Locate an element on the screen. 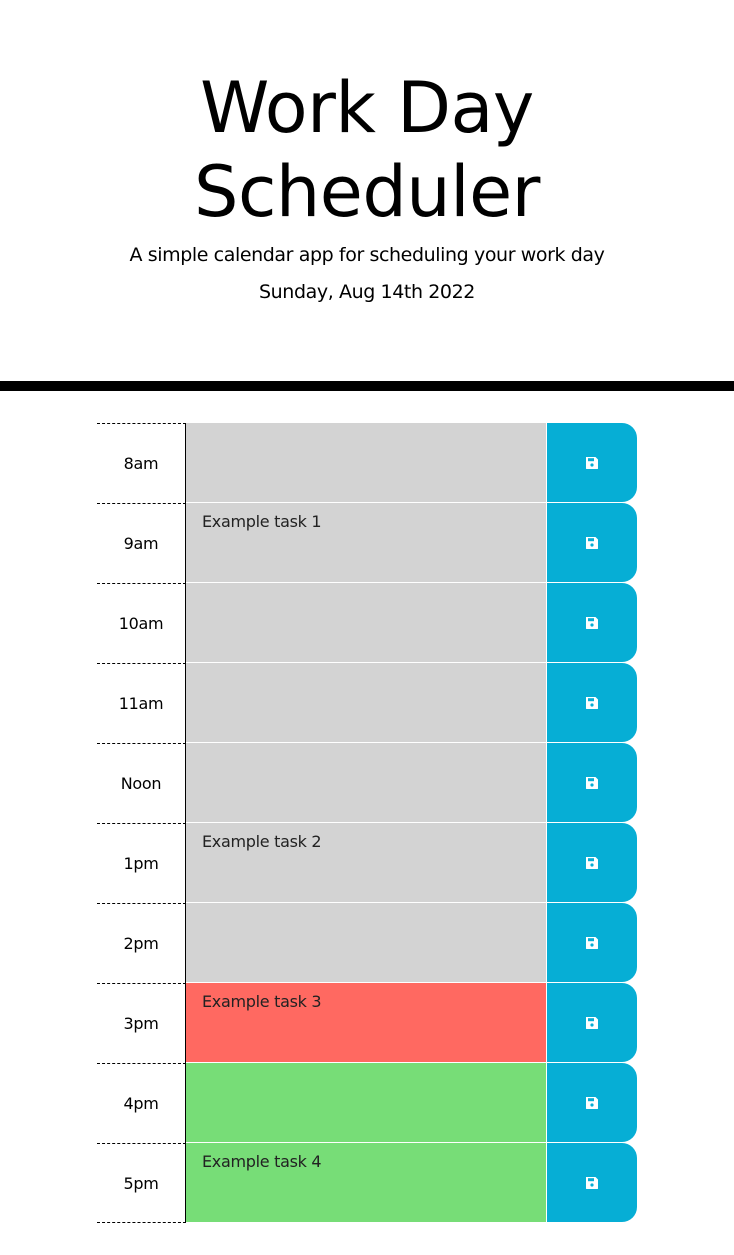 The image size is (734, 1255). time-block-11am: 11am is located at coordinates (367, 703).